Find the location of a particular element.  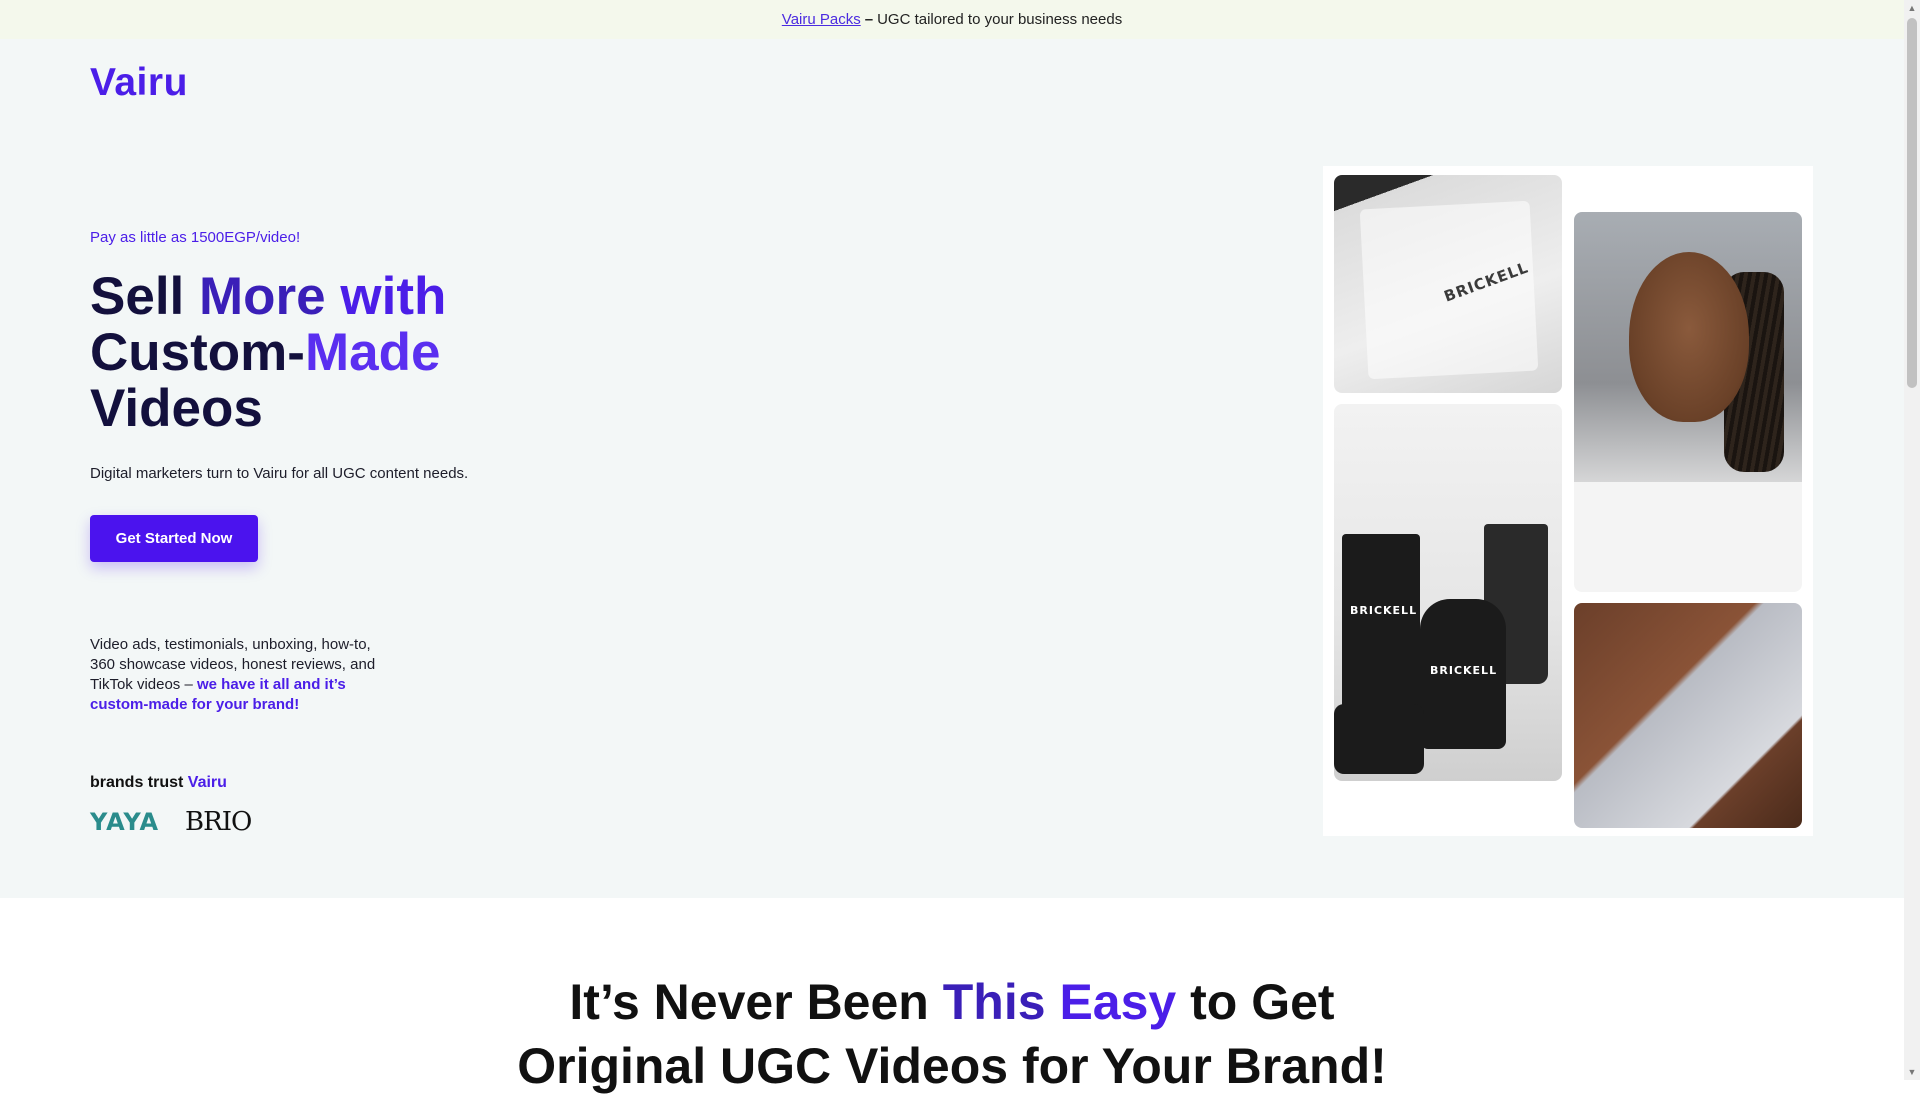

collage-image-towel is located at coordinates (1688, 715).